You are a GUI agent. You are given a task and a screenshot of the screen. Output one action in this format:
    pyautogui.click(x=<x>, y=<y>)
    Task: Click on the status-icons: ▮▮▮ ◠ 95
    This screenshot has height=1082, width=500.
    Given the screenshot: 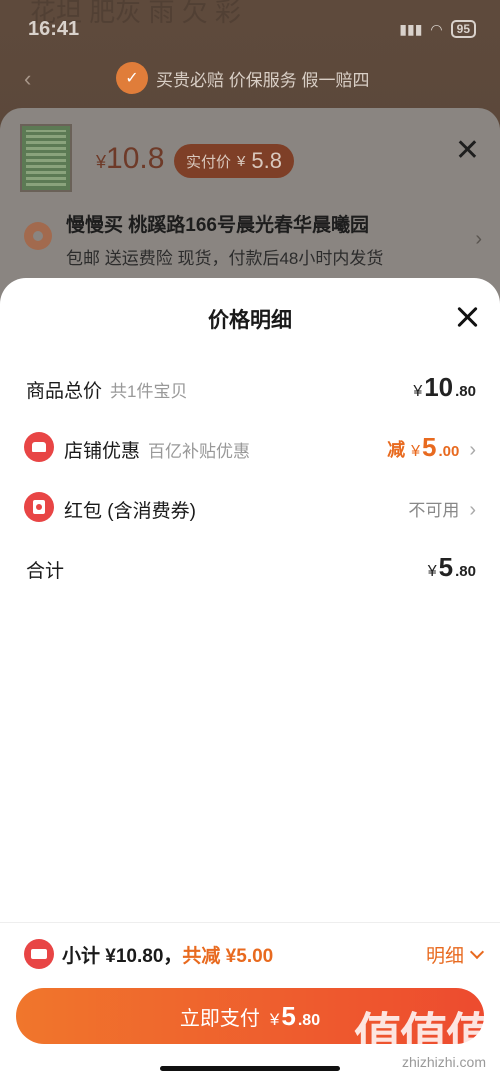 What is the action you would take?
    pyautogui.click(x=437, y=29)
    